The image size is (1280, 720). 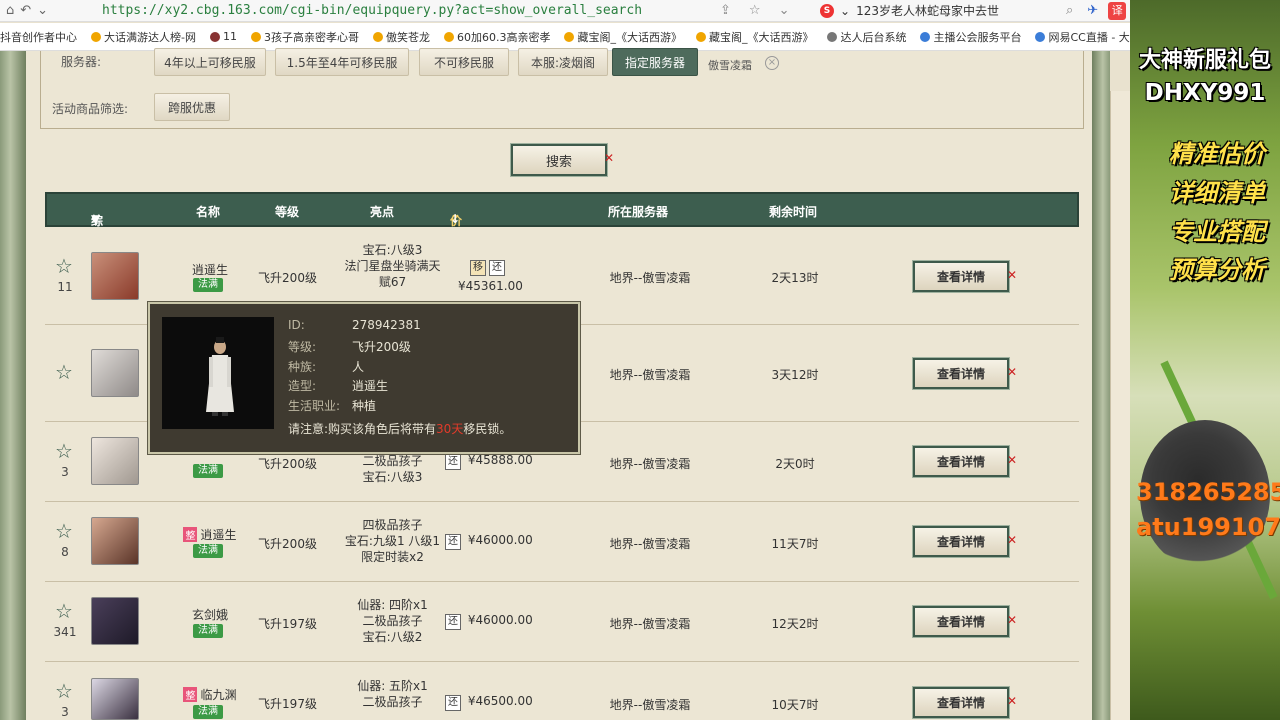 I want to click on home-icon: ⌂, so click(x=10, y=10).